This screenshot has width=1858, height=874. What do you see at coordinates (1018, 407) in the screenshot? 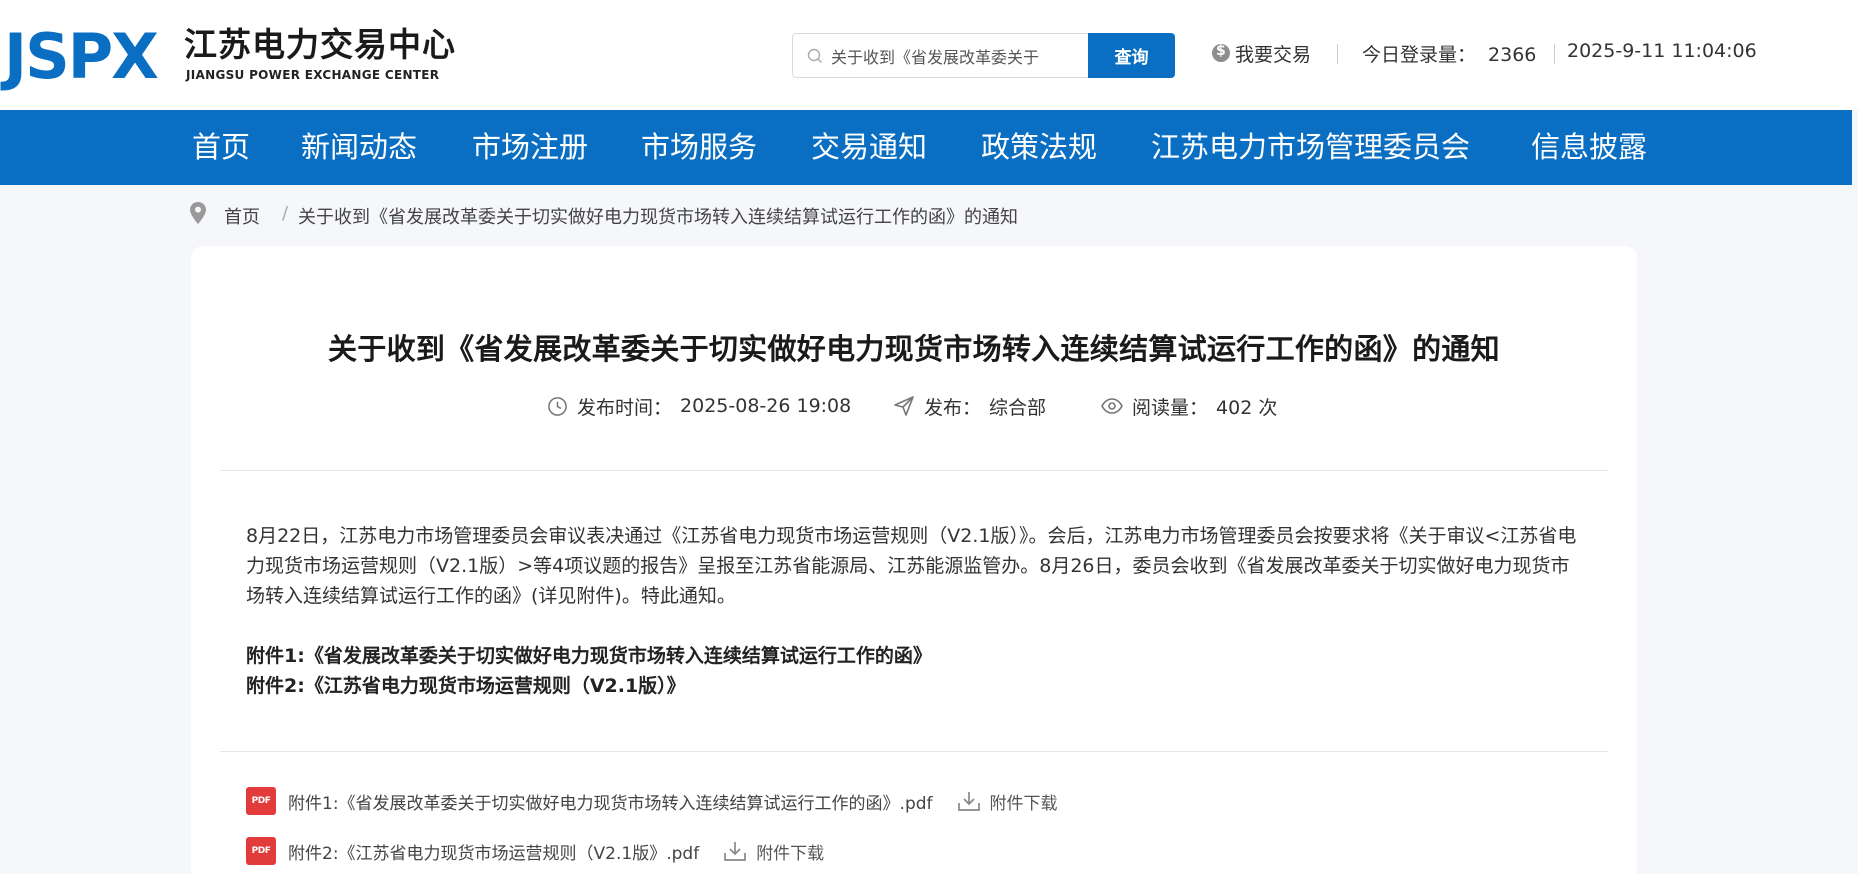
I see `publisher-value: 综合部` at bounding box center [1018, 407].